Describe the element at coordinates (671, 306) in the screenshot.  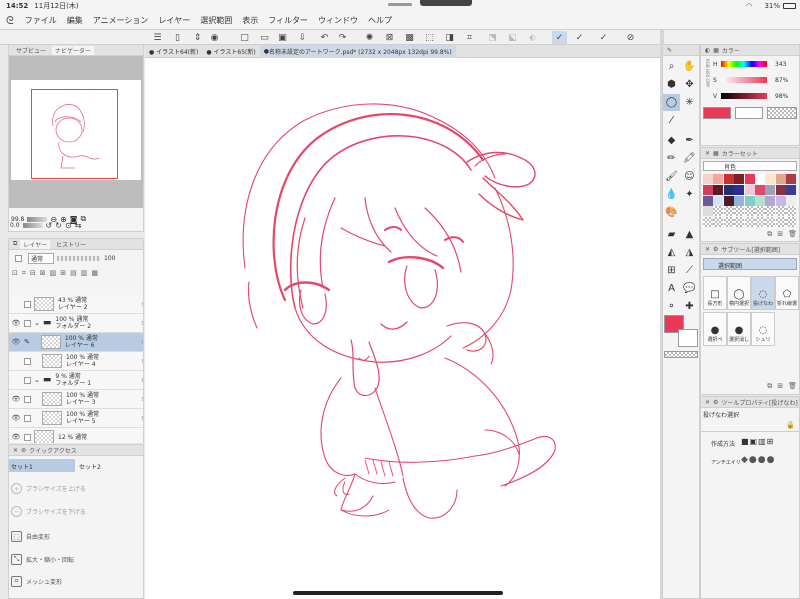
I see `correction-icon: ⚬` at that location.